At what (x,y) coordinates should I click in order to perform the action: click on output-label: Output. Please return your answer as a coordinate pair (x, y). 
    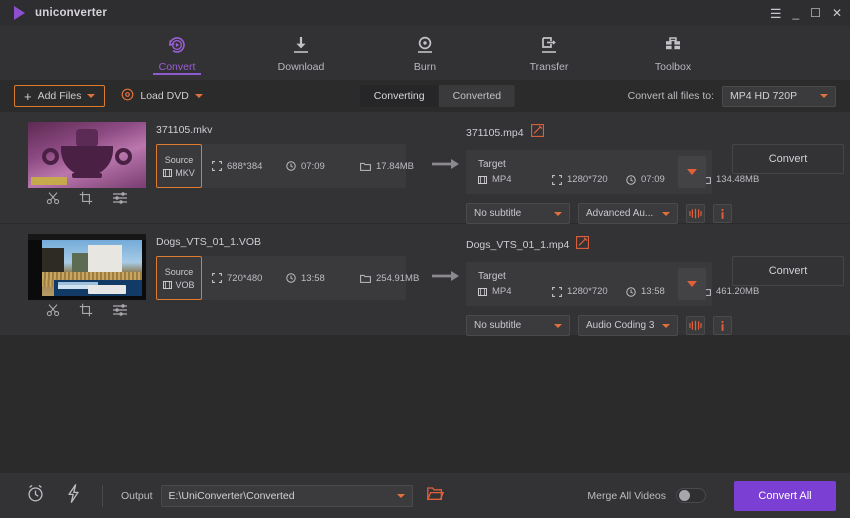
    Looking at the image, I should click on (137, 495).